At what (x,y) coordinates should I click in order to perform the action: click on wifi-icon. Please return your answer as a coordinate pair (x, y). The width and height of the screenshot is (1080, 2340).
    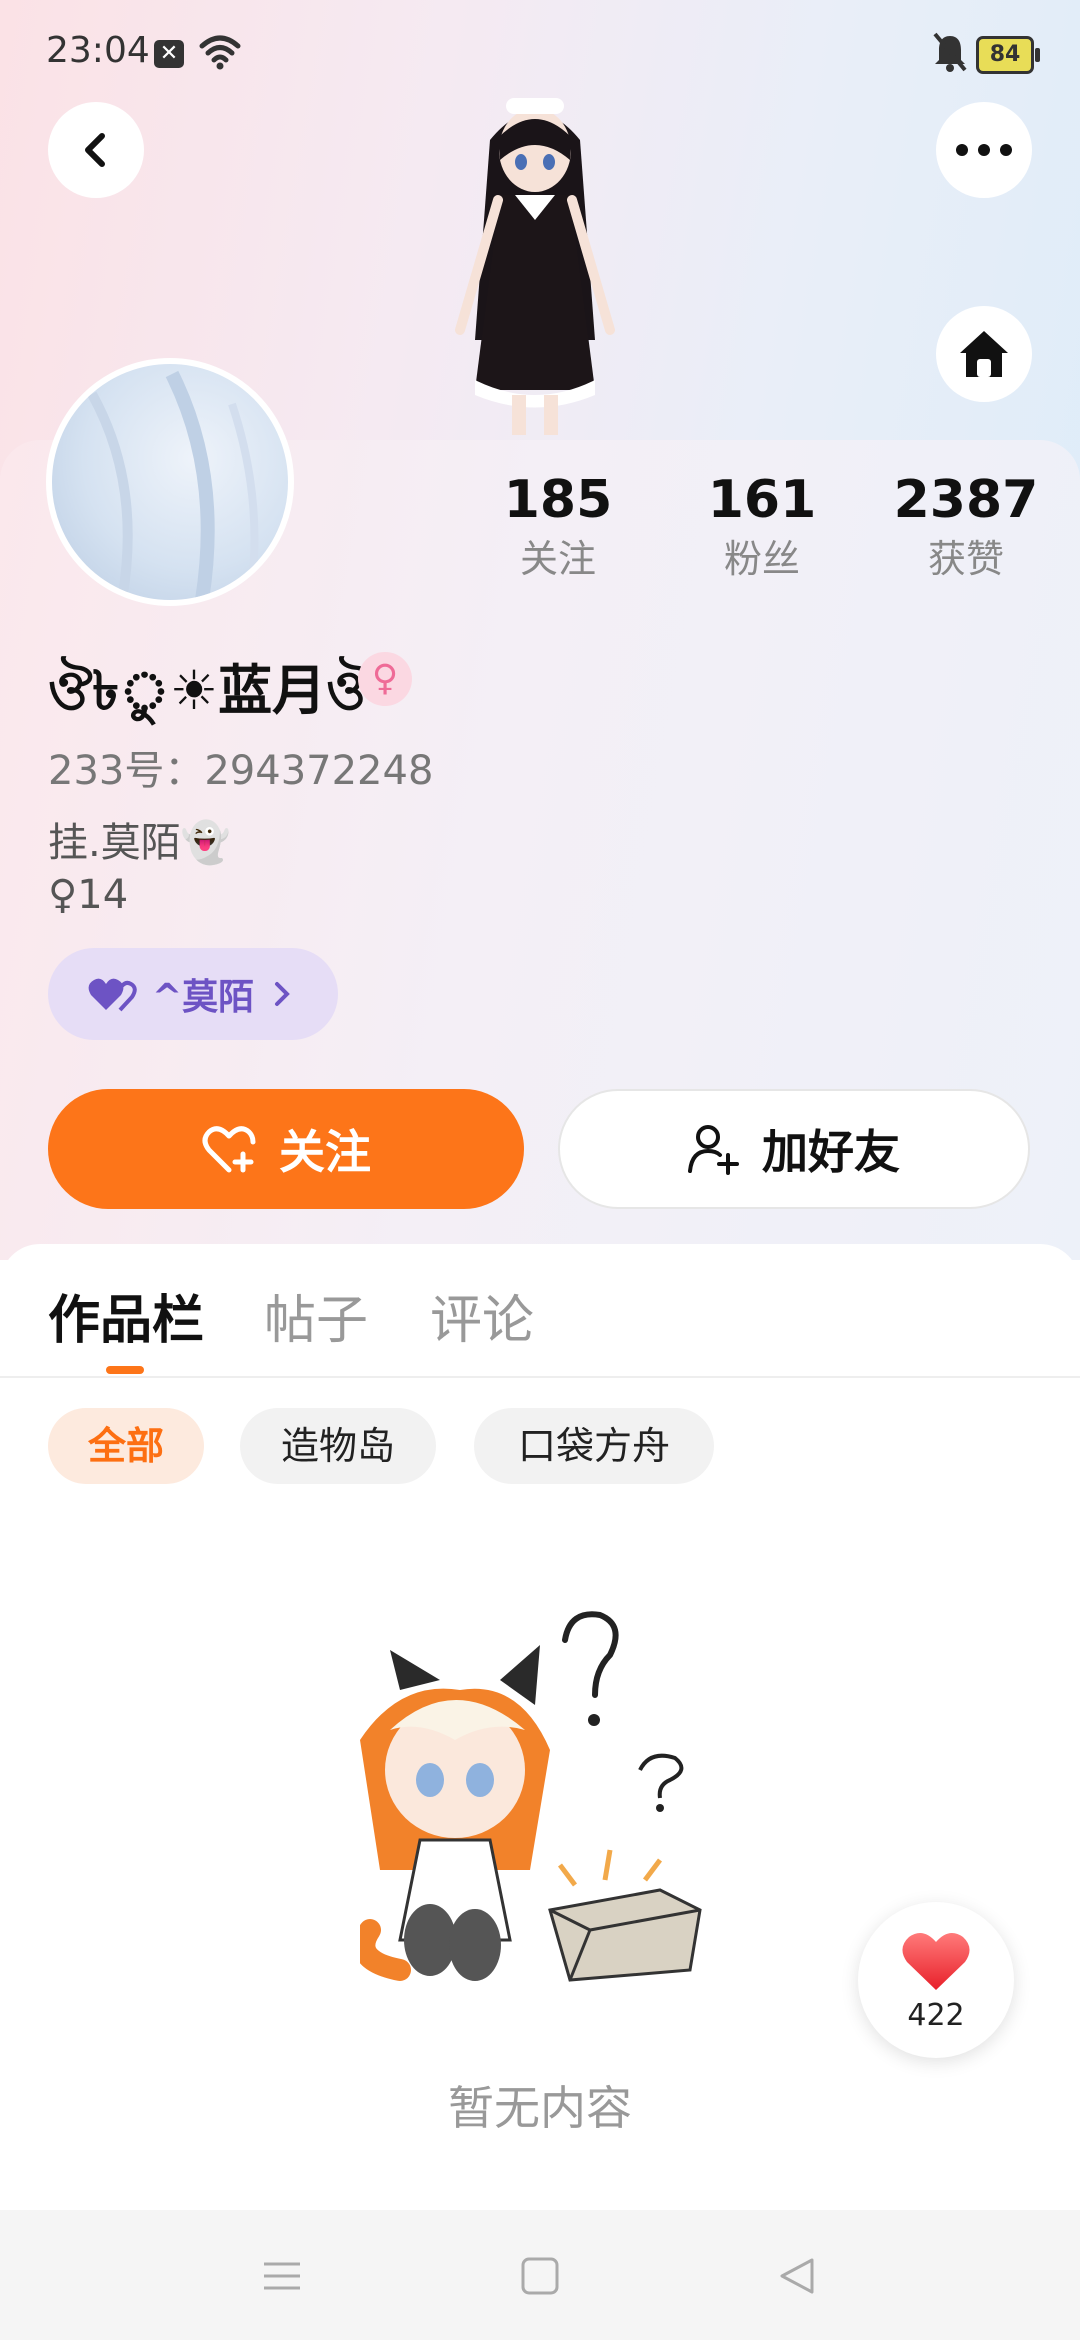
    Looking at the image, I should click on (220, 52).